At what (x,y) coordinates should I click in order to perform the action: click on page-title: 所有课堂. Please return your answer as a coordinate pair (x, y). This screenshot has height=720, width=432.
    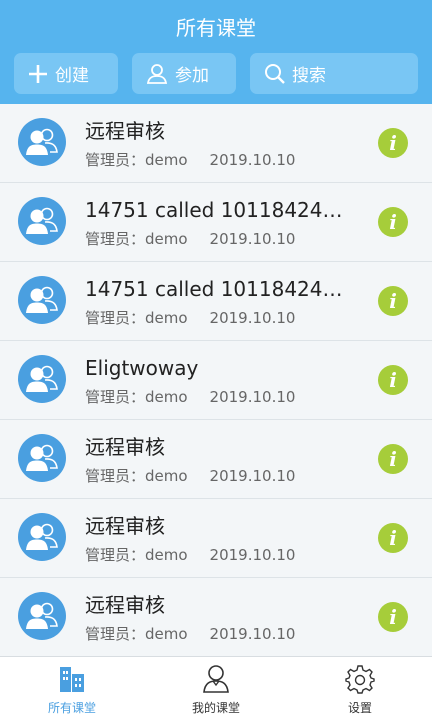
    Looking at the image, I should click on (216, 28).